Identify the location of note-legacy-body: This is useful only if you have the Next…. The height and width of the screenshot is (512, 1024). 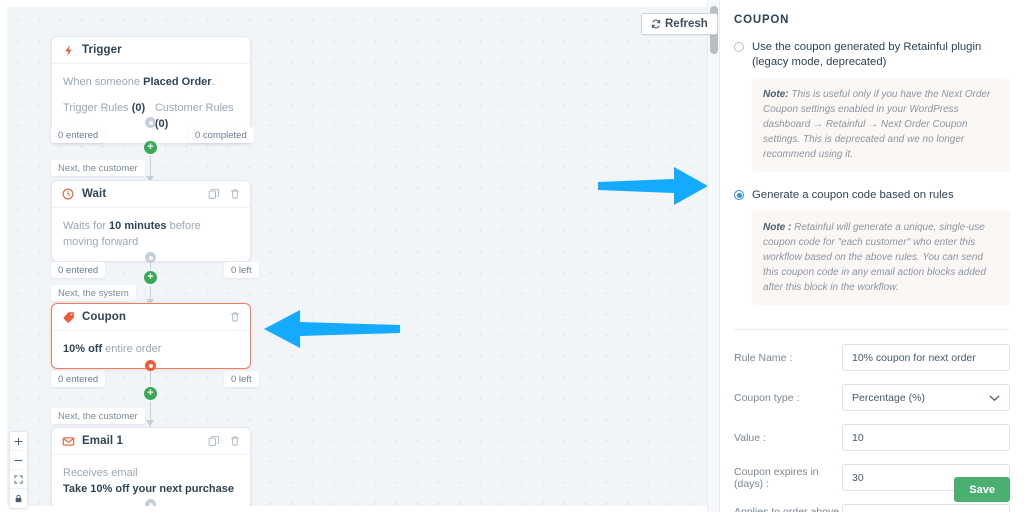
(877, 124).